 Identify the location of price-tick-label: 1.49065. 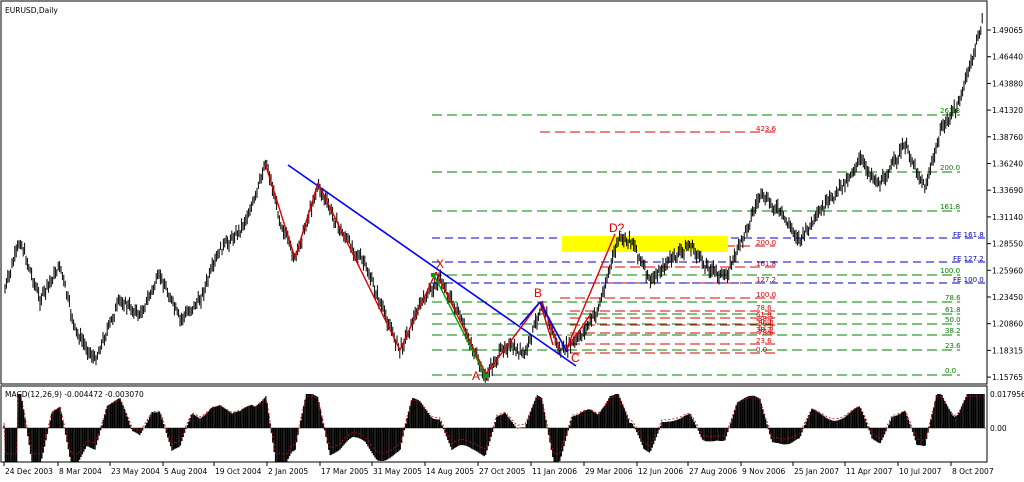
(1007, 30).